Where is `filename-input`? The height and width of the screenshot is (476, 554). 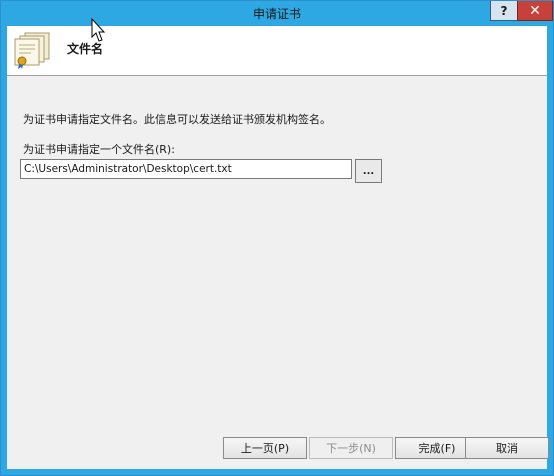 filename-input is located at coordinates (186, 169).